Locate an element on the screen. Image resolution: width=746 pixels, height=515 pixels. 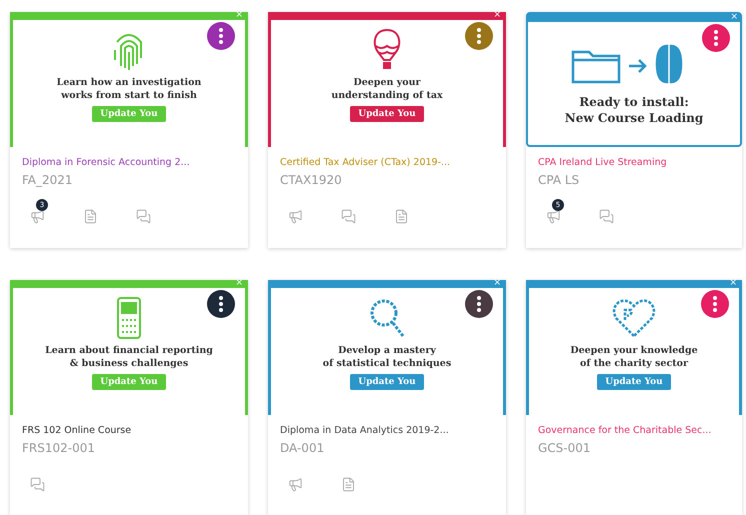
course-title: FRS 102 Online Course is located at coordinates (77, 430).